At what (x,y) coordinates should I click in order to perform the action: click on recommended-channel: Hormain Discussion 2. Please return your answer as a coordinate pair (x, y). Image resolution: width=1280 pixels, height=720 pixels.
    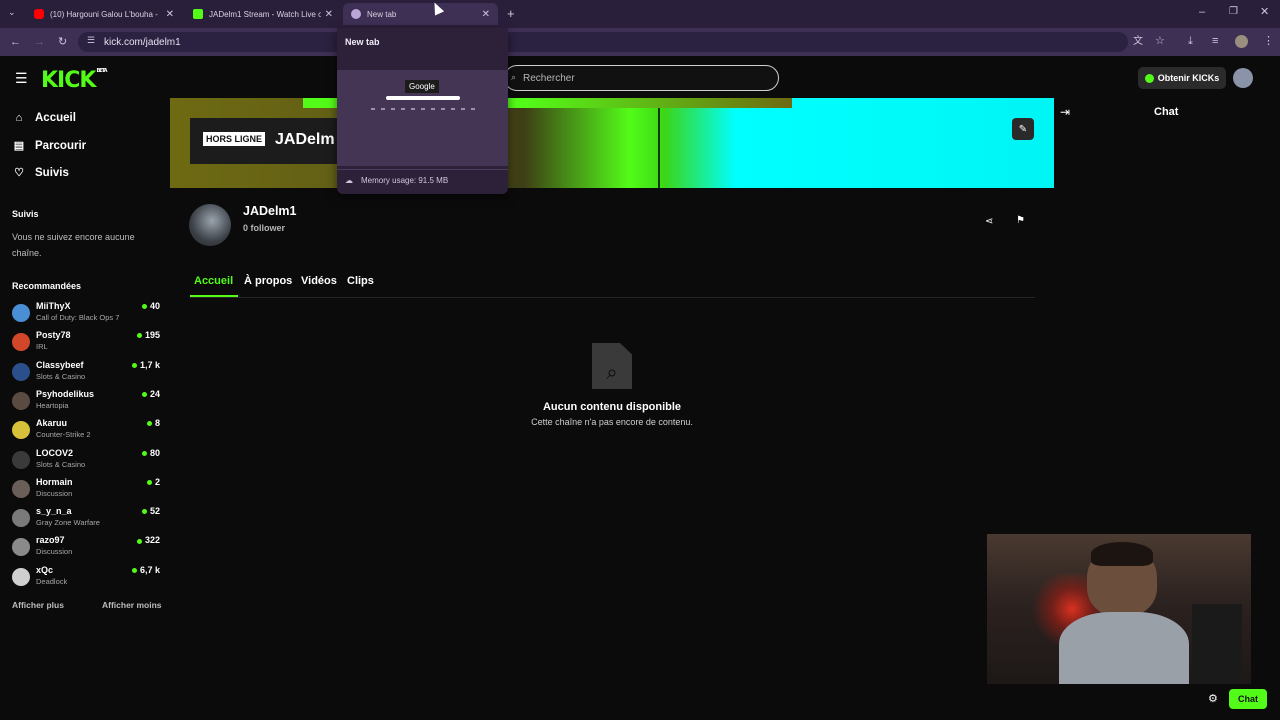
    Looking at the image, I should click on (86, 490).